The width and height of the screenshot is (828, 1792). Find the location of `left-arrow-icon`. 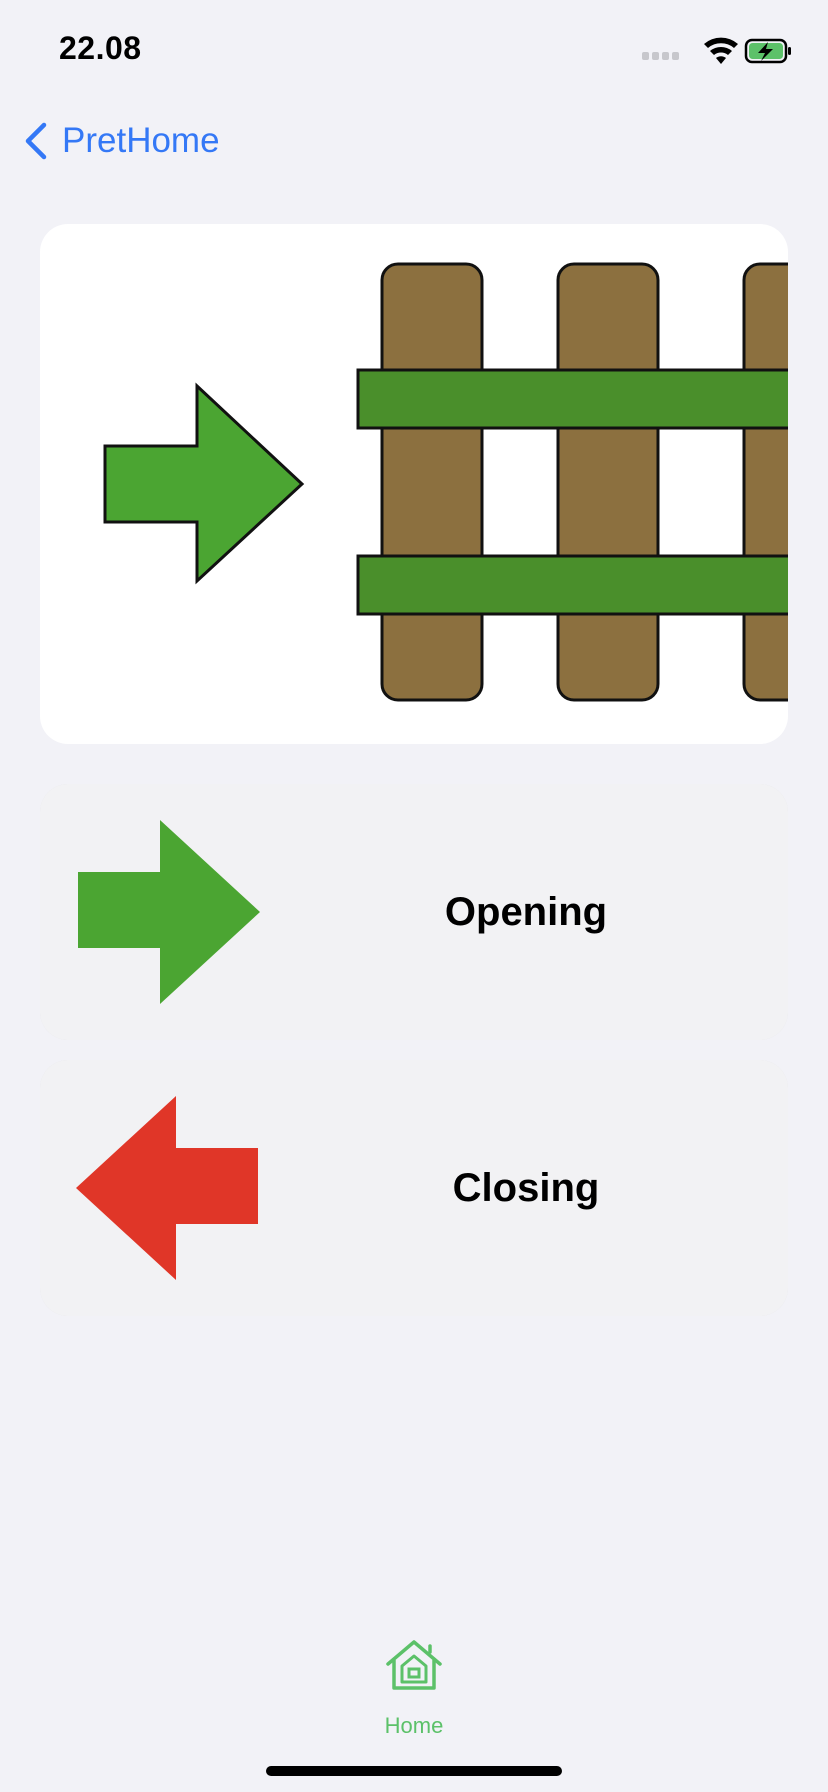

left-arrow-icon is located at coordinates (167, 1188).